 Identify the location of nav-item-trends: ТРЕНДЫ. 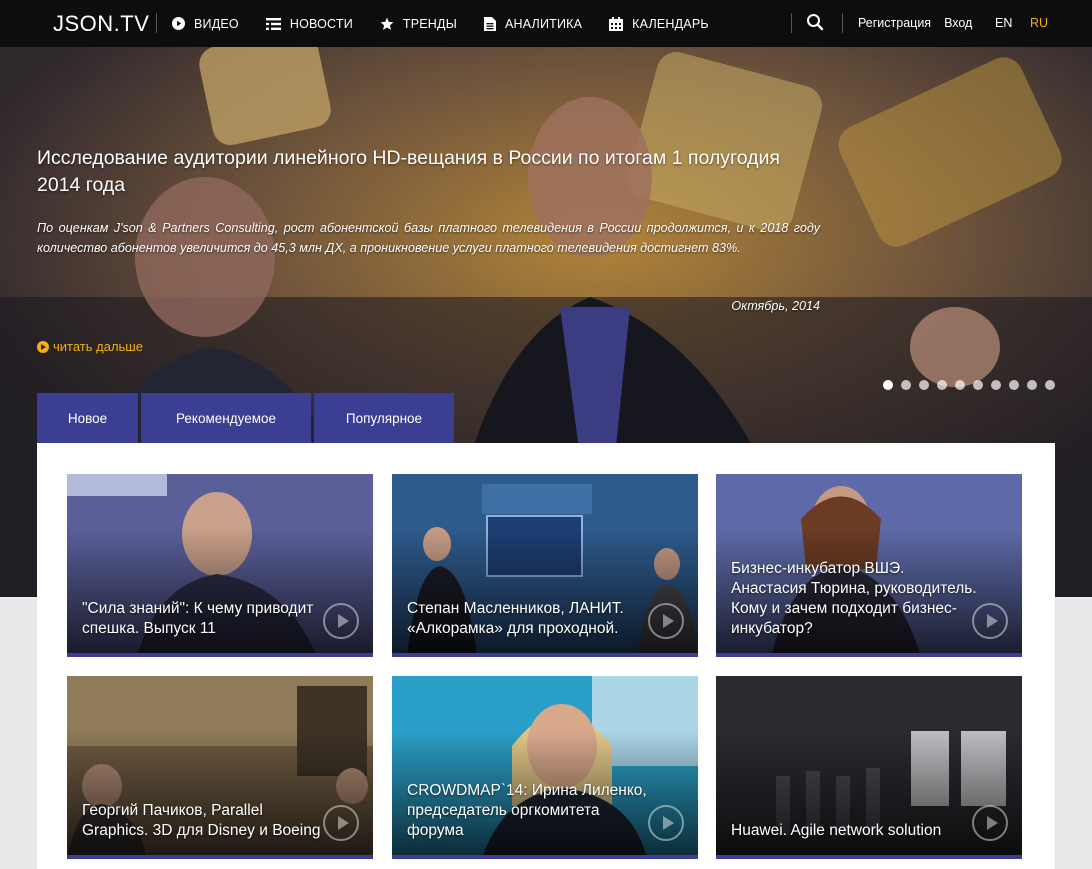
(418, 24).